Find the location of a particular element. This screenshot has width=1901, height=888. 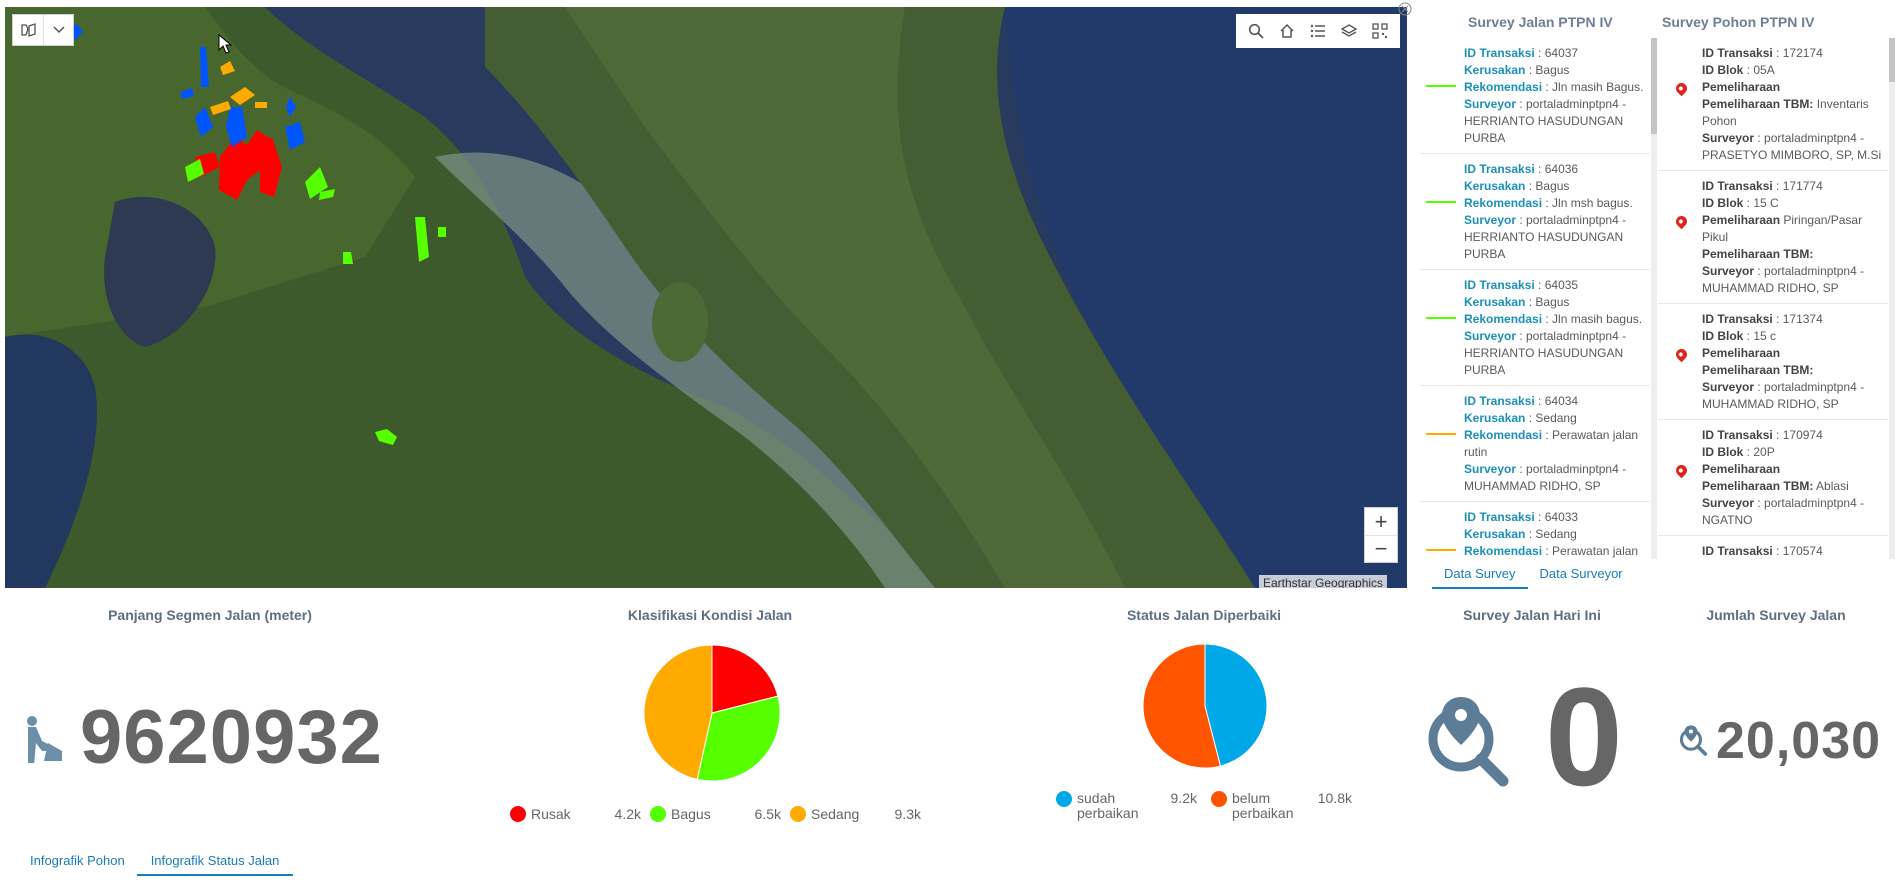

jumlah-value: 20,030 is located at coordinates (1799, 741).